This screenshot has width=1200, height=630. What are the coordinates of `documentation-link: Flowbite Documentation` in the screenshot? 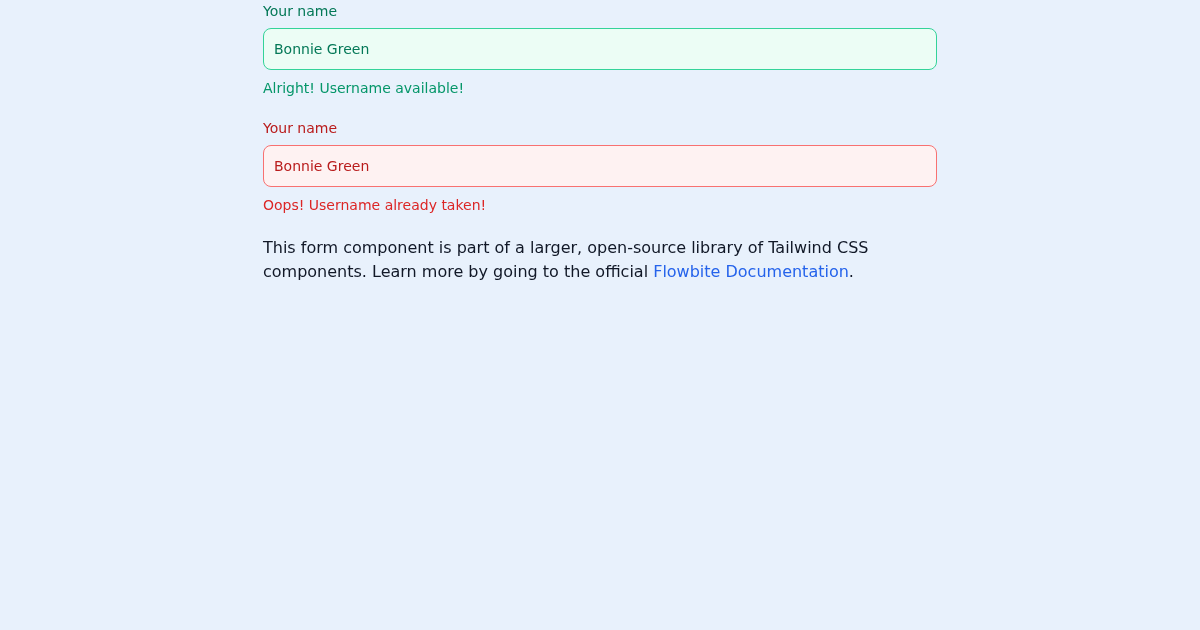 It's located at (751, 271).